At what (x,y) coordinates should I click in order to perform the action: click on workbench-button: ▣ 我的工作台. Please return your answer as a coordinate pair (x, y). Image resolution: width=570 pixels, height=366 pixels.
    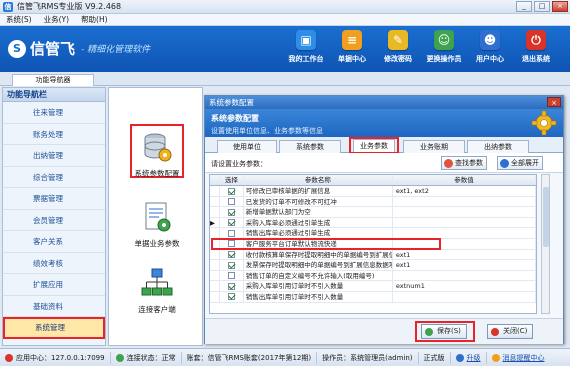
    Looking at the image, I should click on (306, 47).